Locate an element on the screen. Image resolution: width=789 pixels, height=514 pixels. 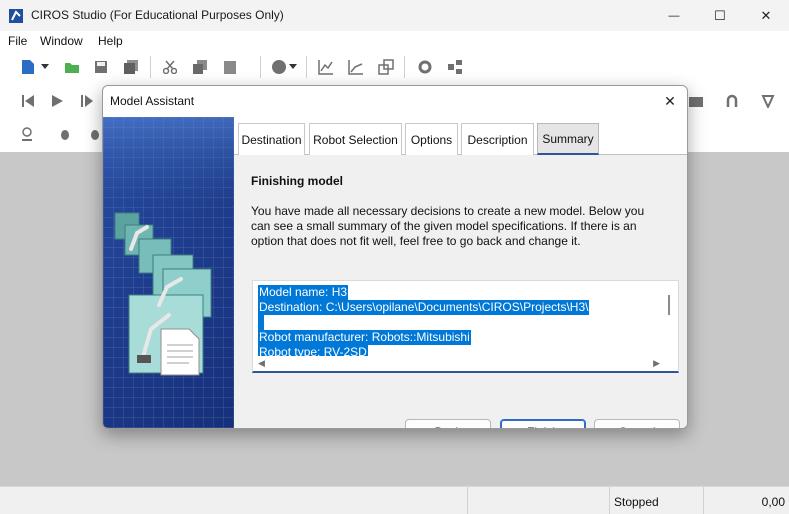
menu-bar: File Window Help is located at coordinates (394, 41).